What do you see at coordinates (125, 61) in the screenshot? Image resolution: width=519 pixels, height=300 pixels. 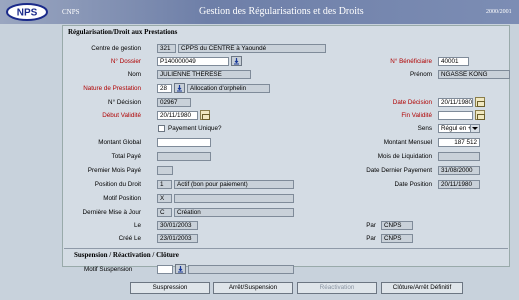 I see `label-dossier: N° Dossier` at bounding box center [125, 61].